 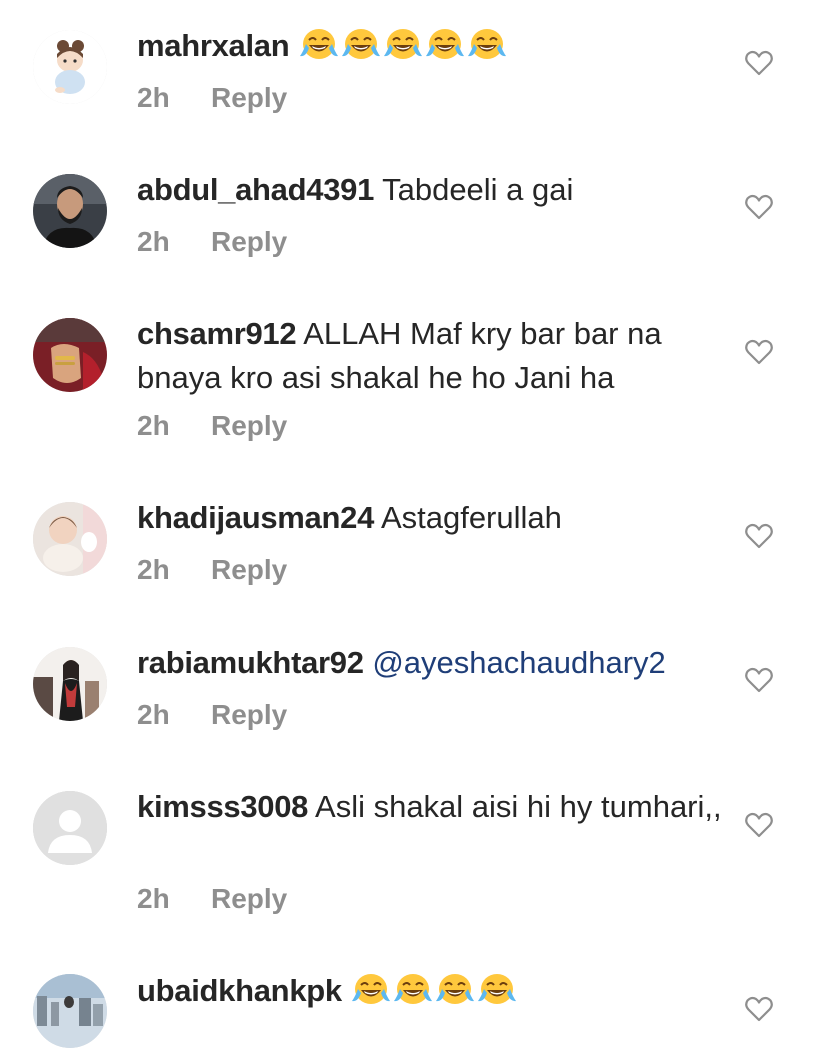 I want to click on comment-username: khadijausman24, so click(x=255, y=517).